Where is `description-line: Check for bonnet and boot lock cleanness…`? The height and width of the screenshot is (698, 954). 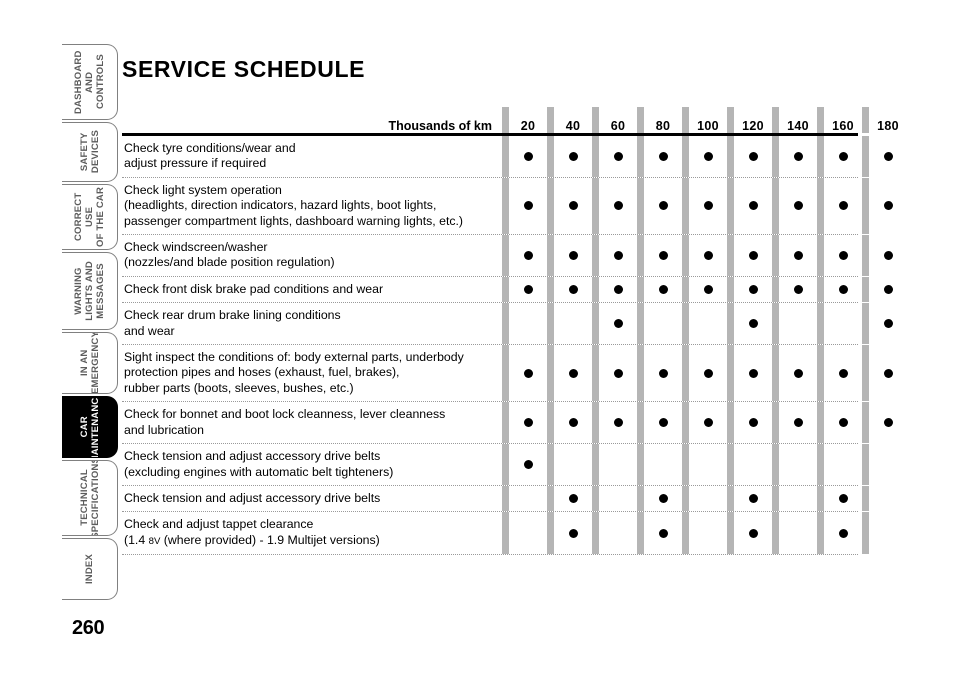 description-line: Check for bonnet and boot lock cleanness… is located at coordinates (285, 414).